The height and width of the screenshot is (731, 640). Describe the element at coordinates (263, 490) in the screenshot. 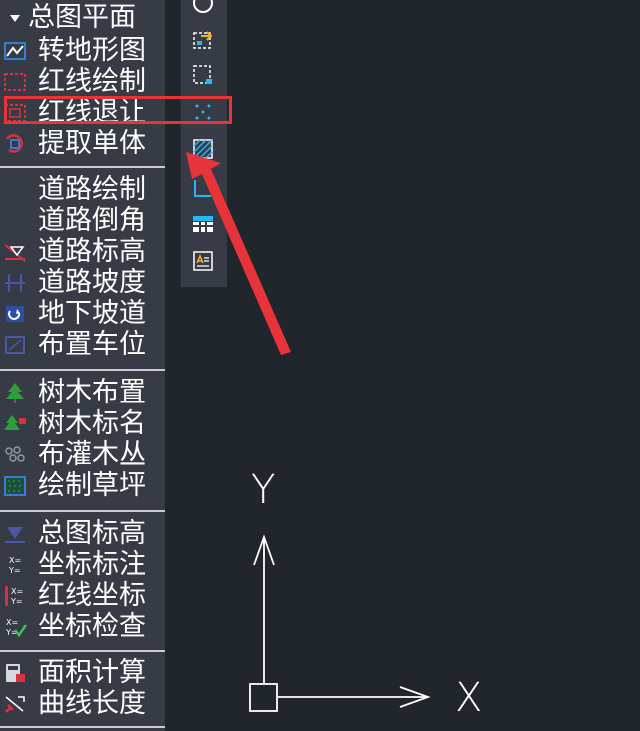

I see `y-axis-label: Y` at that location.